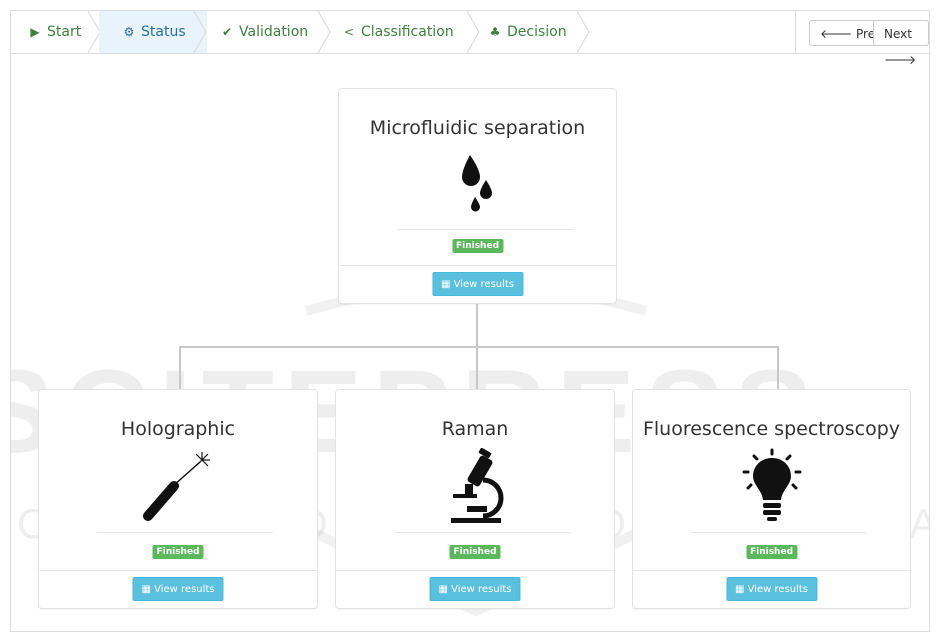 This screenshot has height=634, width=940. What do you see at coordinates (537, 32) in the screenshot?
I see `step-decision-label: Decision` at bounding box center [537, 32].